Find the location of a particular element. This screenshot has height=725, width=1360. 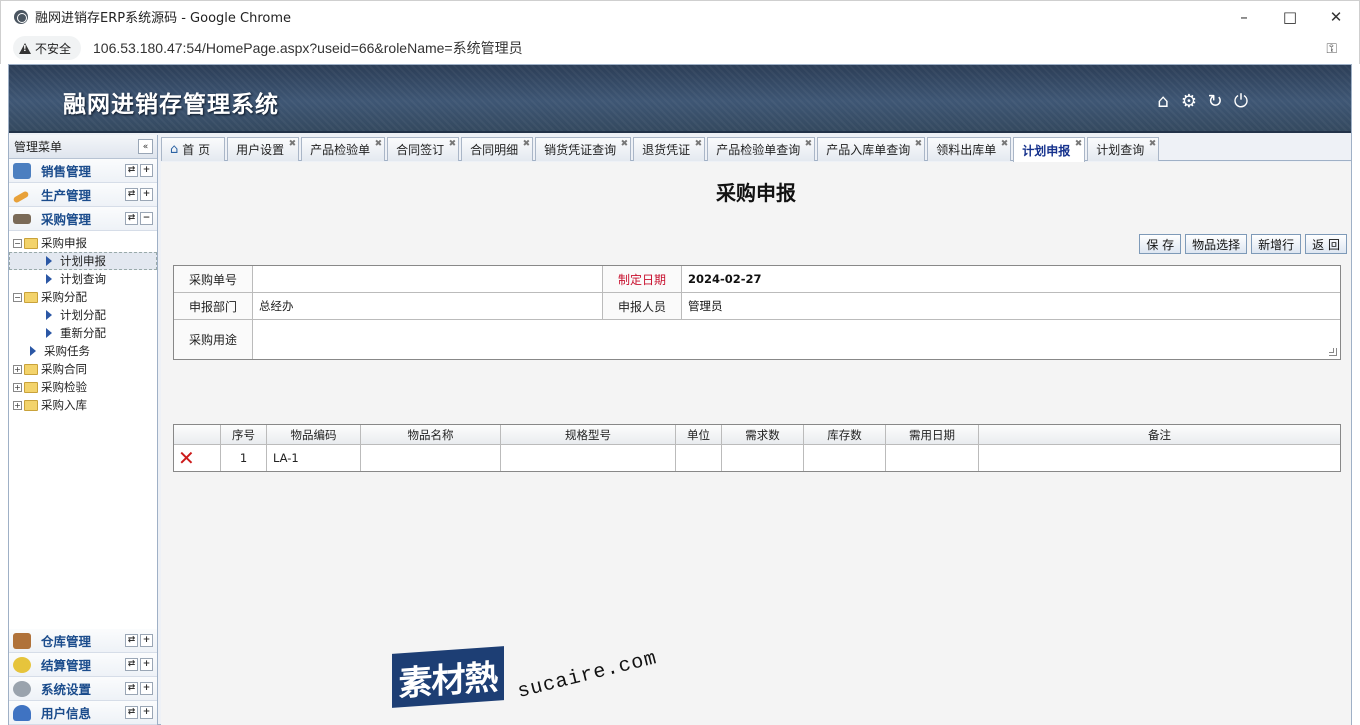

tab-contract-detail: 合同明细 ✖ is located at coordinates (497, 149).